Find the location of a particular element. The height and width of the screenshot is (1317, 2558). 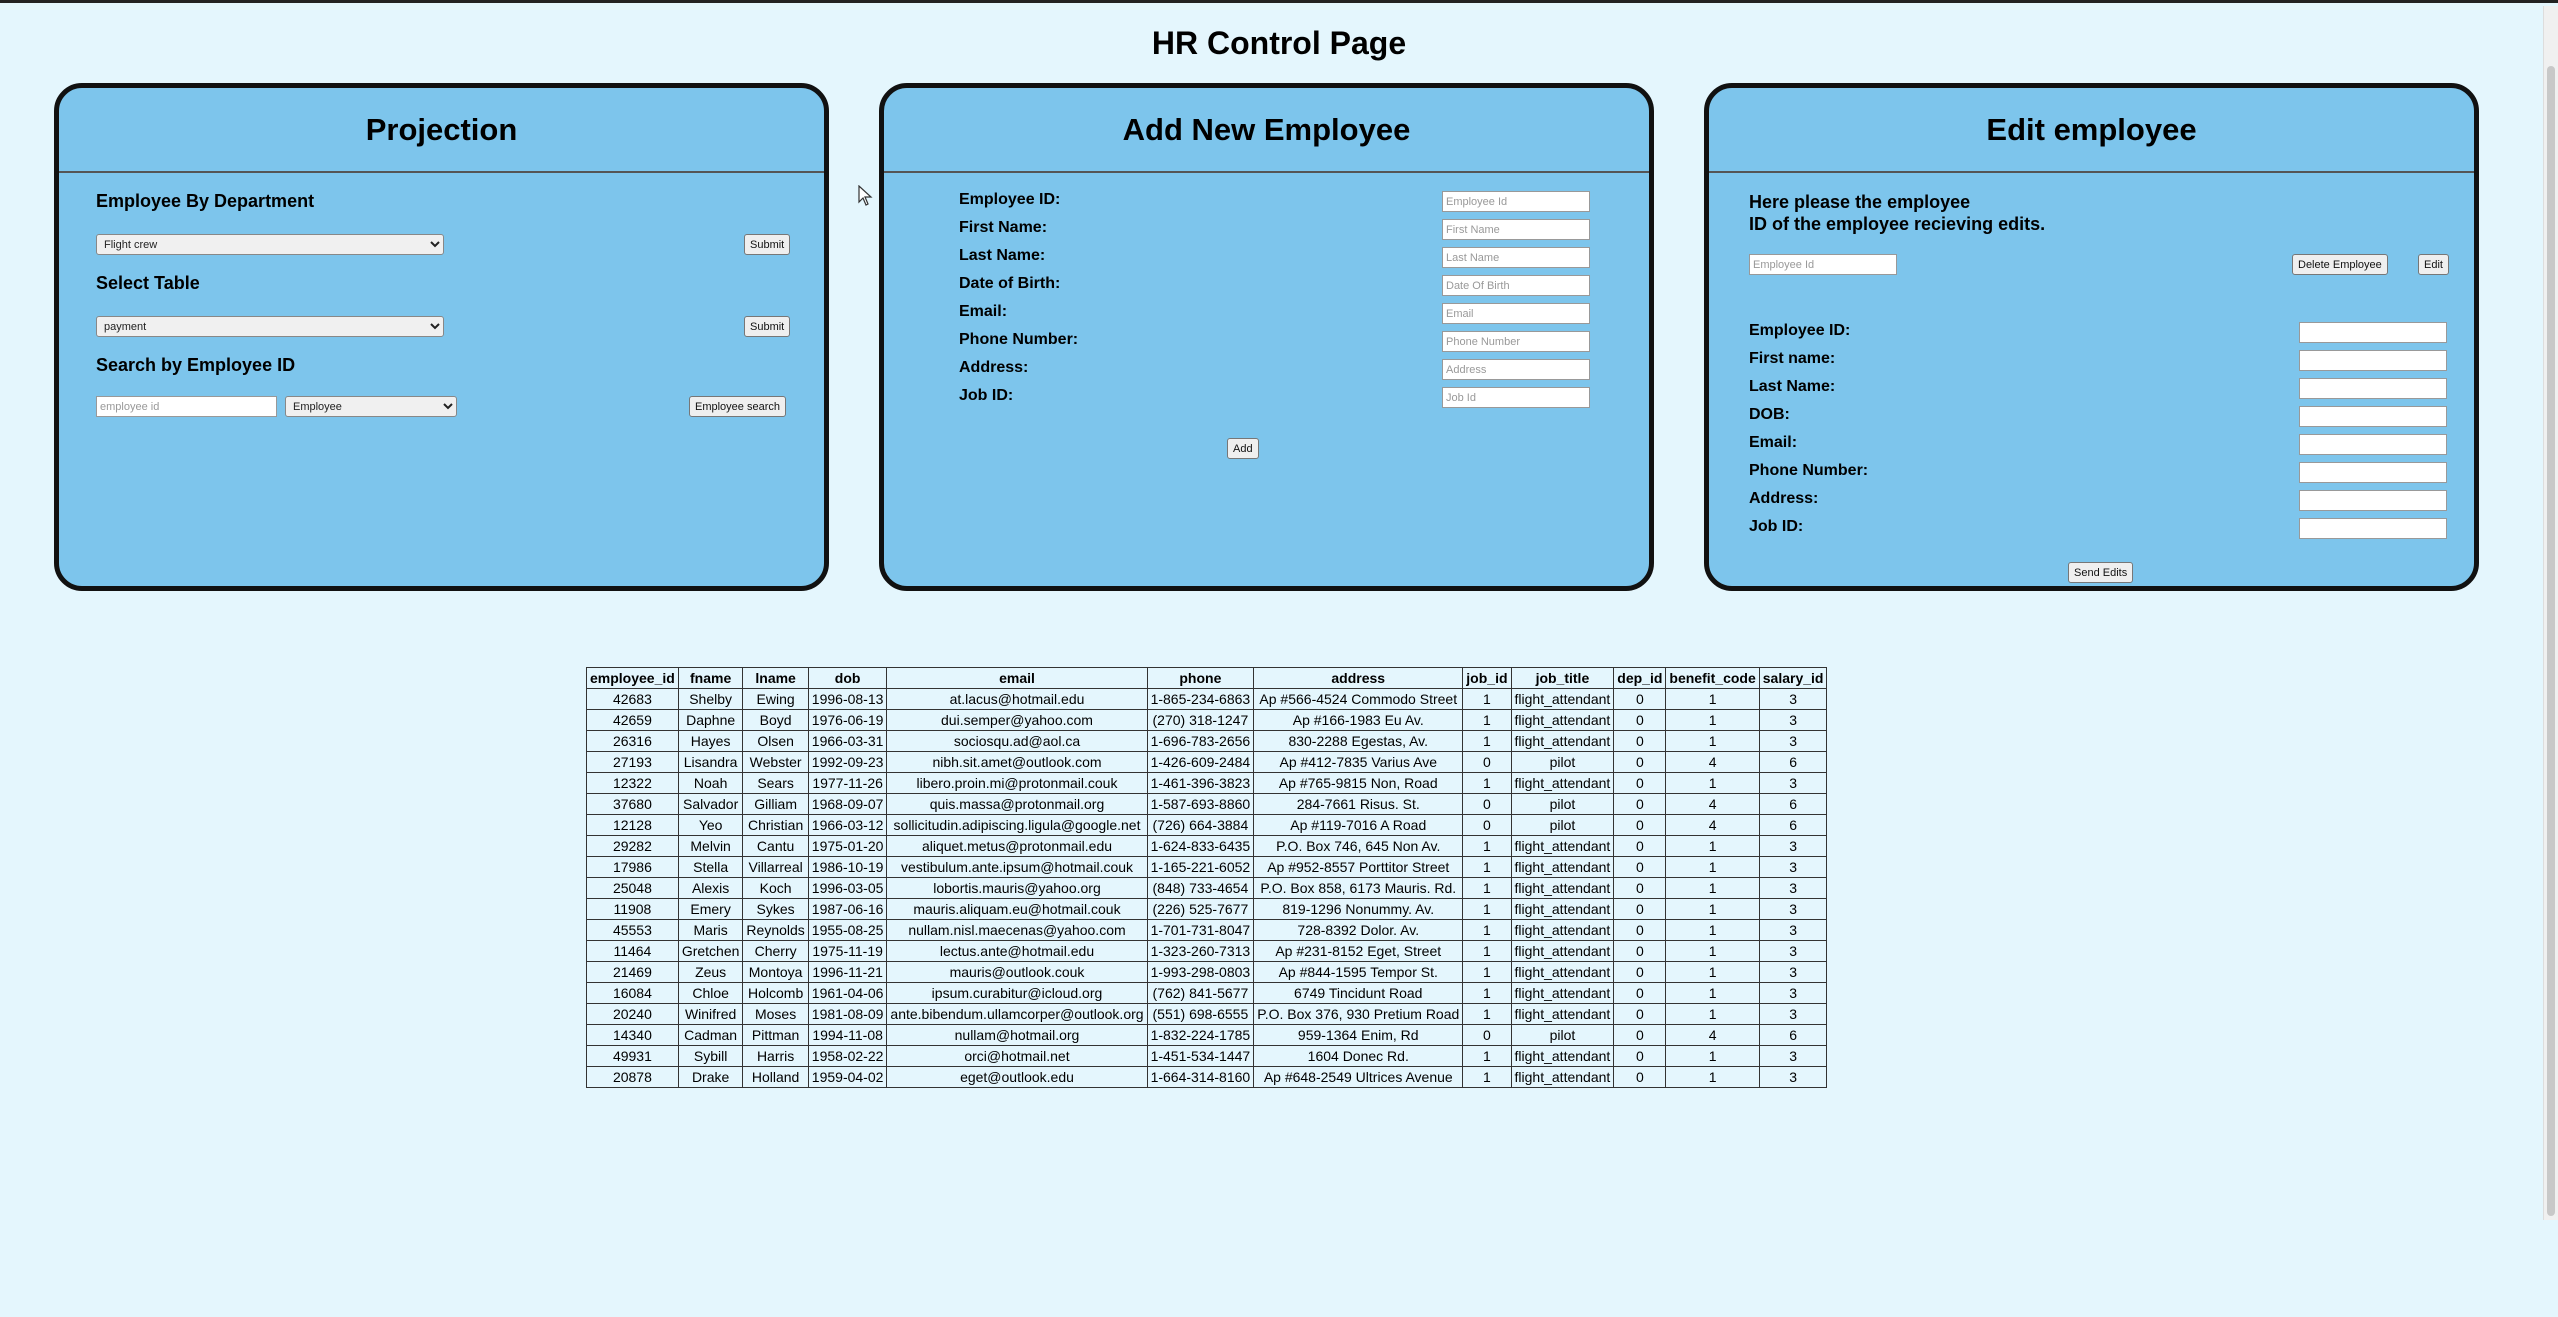

table-cell: Gretchen is located at coordinates (710, 951).